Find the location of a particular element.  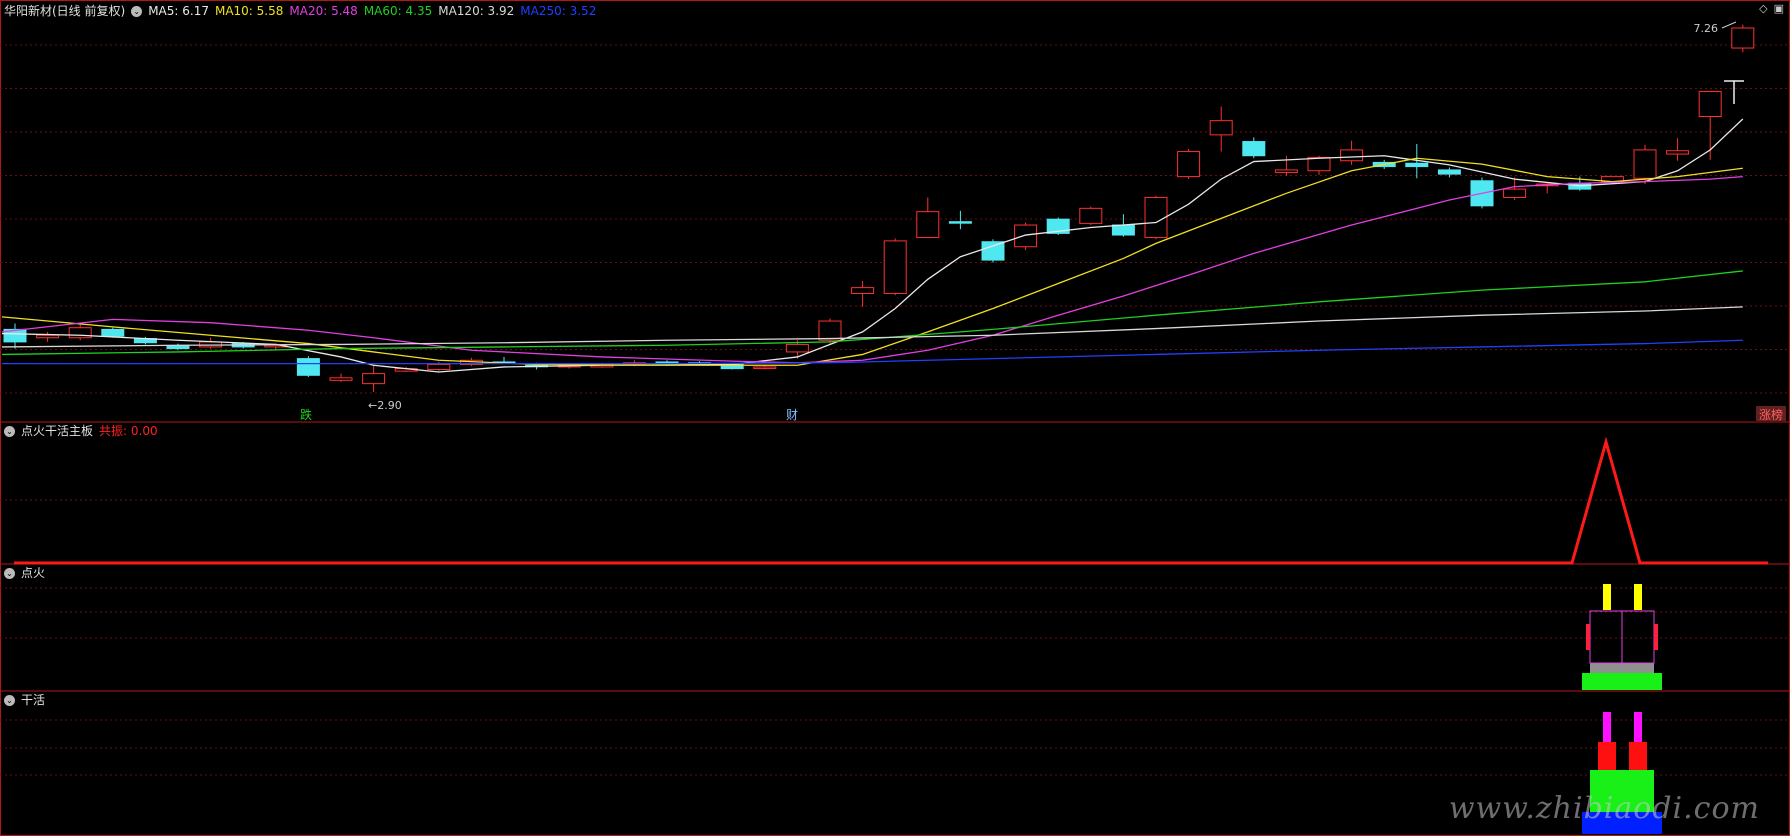

ma250-label: MA250: 3.52 is located at coordinates (558, 11).